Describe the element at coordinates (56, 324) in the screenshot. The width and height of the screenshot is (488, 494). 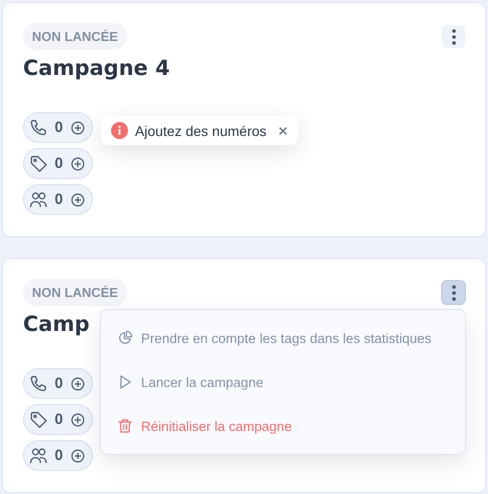
I see `campaign-title: Camp` at that location.